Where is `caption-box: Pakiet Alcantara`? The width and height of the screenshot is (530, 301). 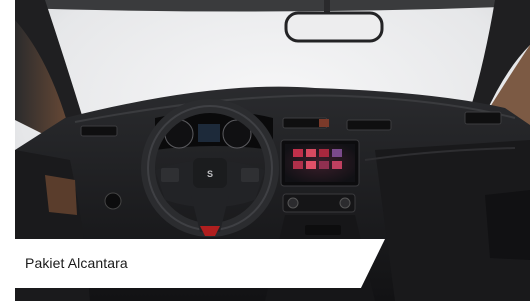 caption-box: Pakiet Alcantara is located at coordinates (200, 263).